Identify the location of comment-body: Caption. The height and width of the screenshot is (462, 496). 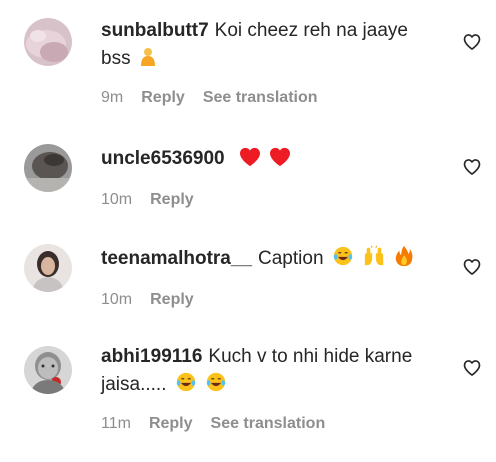
(291, 258).